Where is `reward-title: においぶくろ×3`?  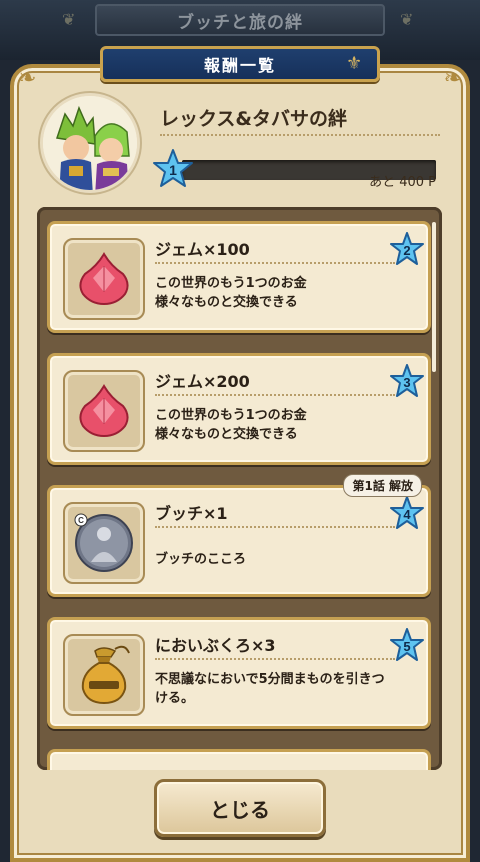
reward-title: においぶくろ×3 is located at coordinates (215, 645).